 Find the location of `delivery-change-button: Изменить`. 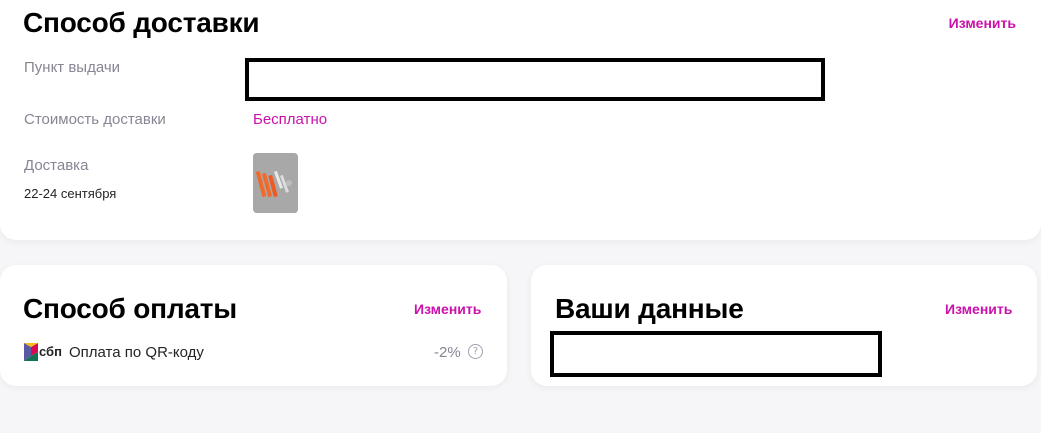

delivery-change-button: Изменить is located at coordinates (982, 23).